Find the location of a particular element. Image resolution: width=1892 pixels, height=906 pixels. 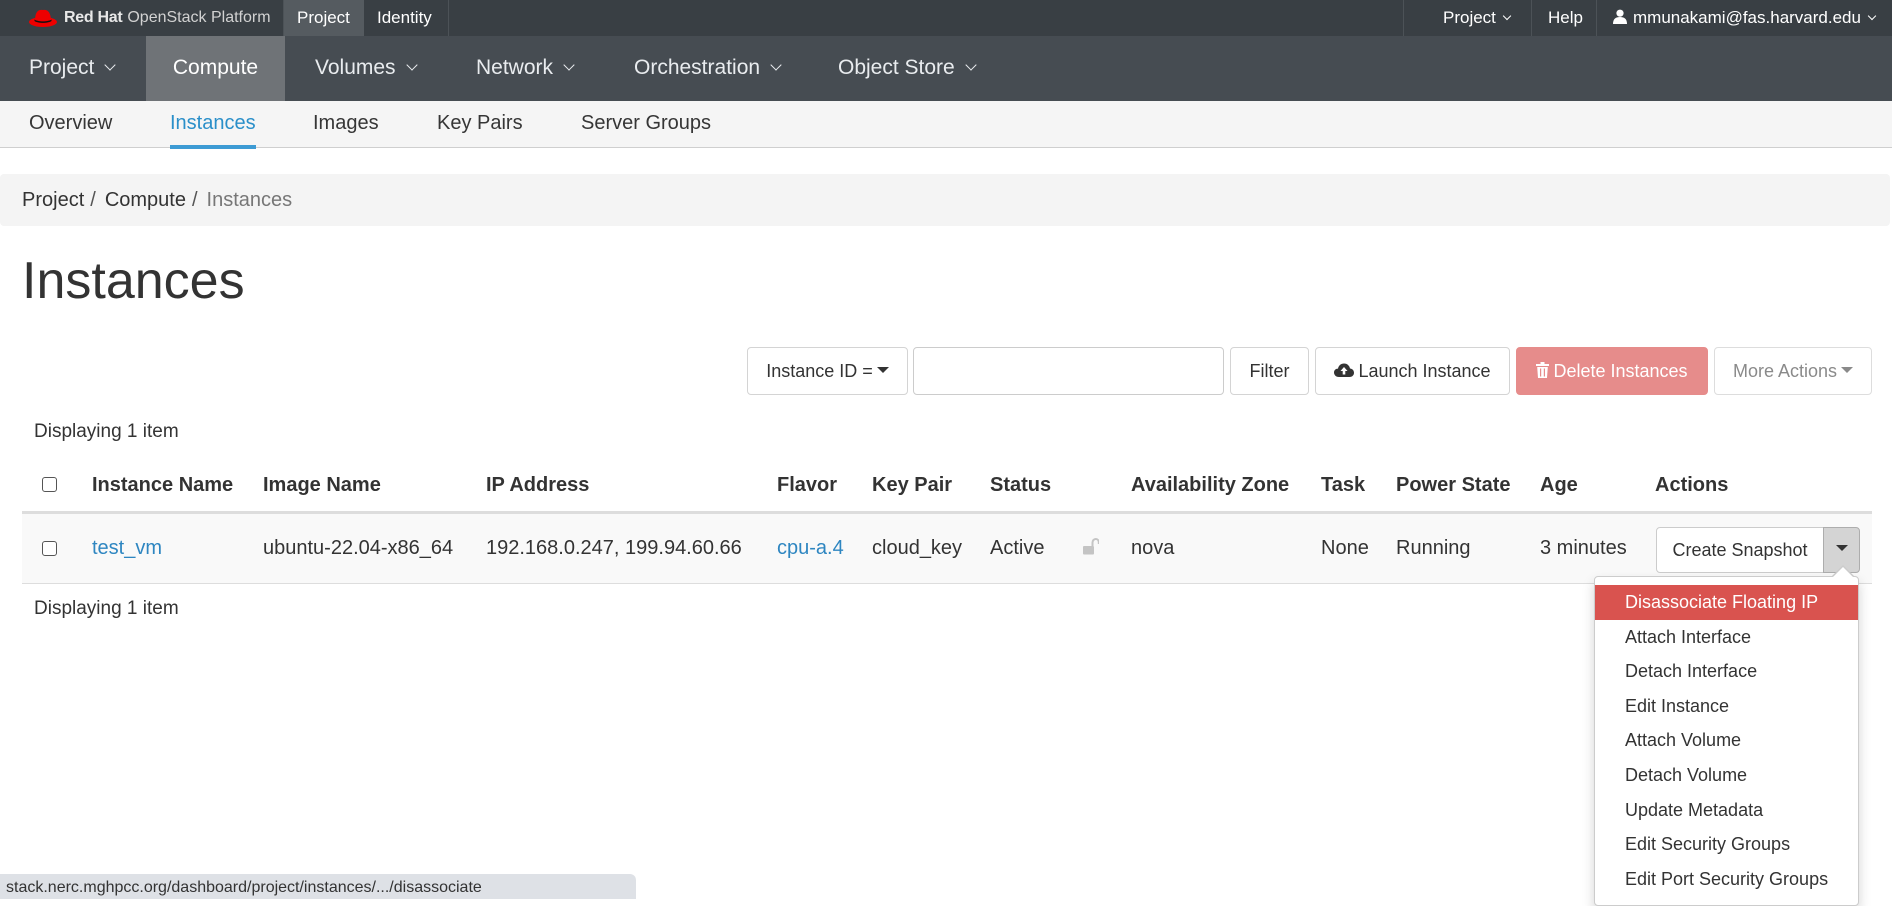

subnav-images-label: Images is located at coordinates (346, 123).